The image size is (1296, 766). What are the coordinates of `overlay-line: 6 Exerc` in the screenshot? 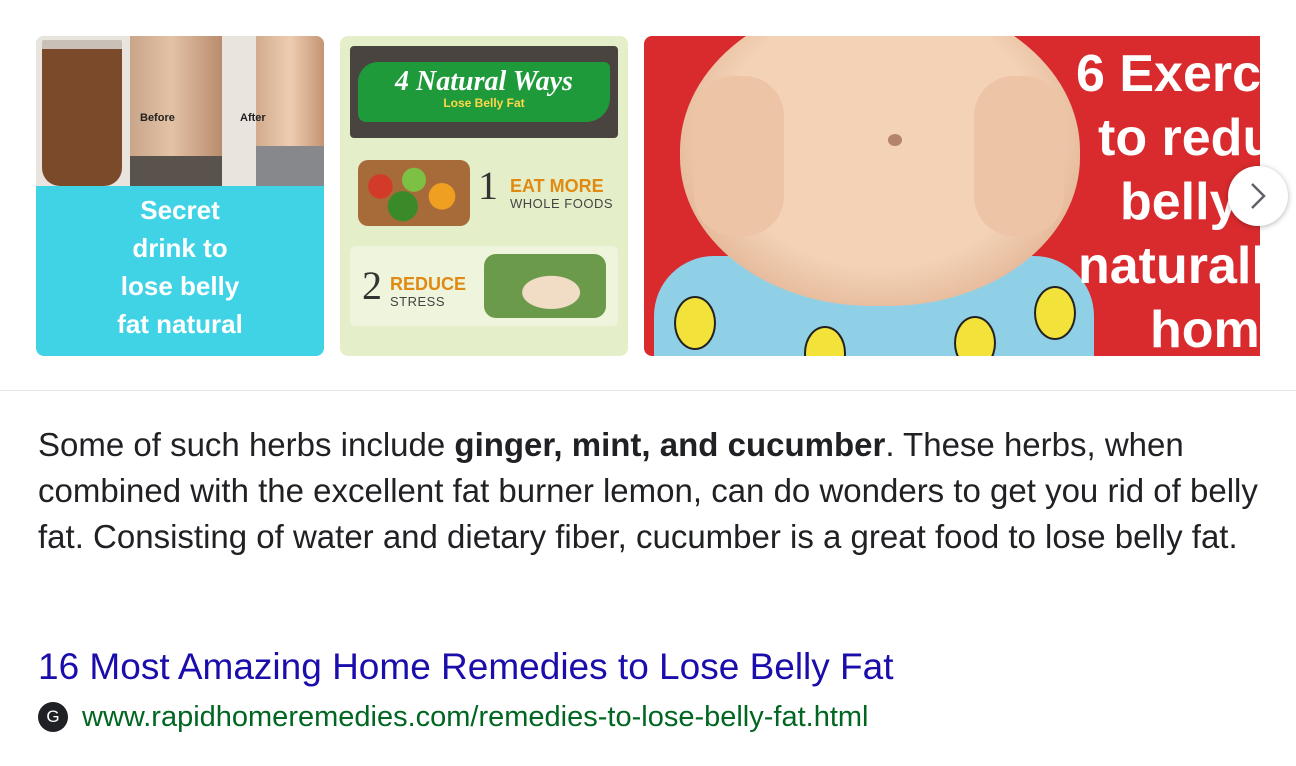 It's located at (1168, 74).